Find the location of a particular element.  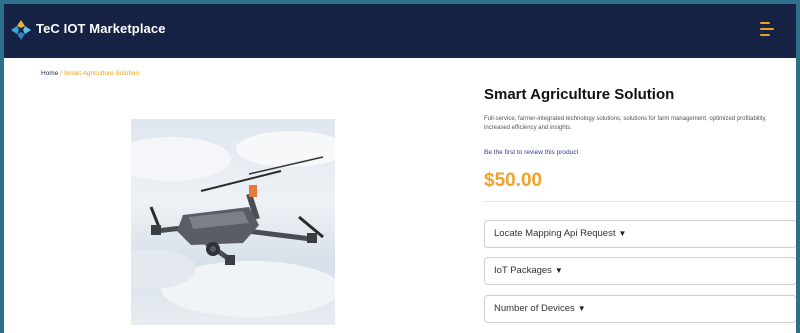

breadcrumb-current: Smart Agriculture Solution is located at coordinates (101, 73).